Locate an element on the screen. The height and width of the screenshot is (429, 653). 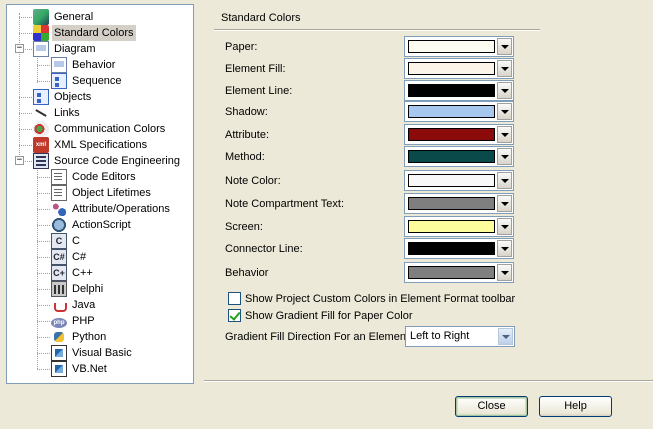
tree-item-label: Behavior is located at coordinates (94, 65).